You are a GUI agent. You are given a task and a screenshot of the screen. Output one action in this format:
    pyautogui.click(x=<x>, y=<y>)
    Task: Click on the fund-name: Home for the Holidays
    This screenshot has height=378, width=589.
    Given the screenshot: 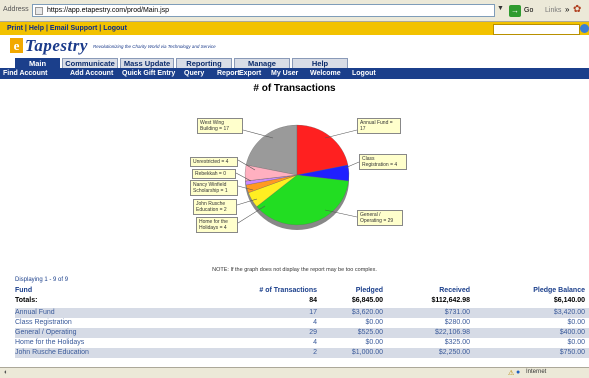 What is the action you would take?
    pyautogui.click(x=49, y=342)
    